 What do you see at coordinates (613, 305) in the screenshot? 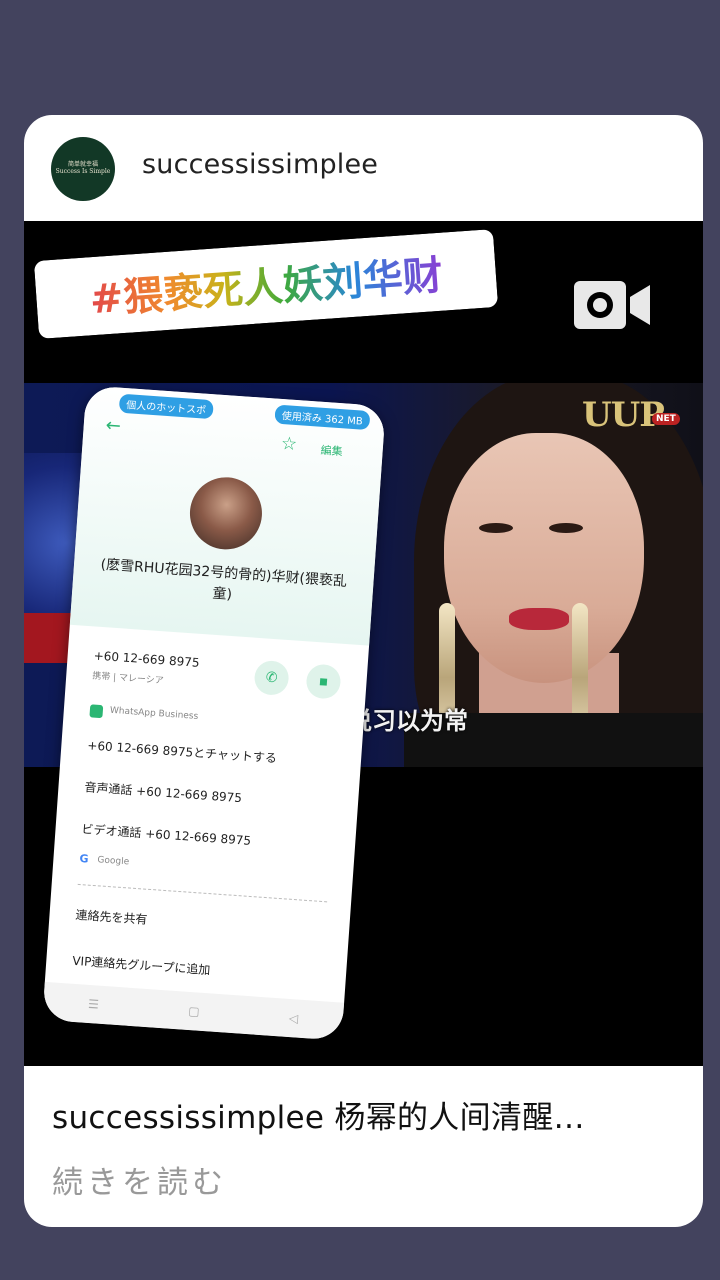
I see `video-camera-icon` at bounding box center [613, 305].